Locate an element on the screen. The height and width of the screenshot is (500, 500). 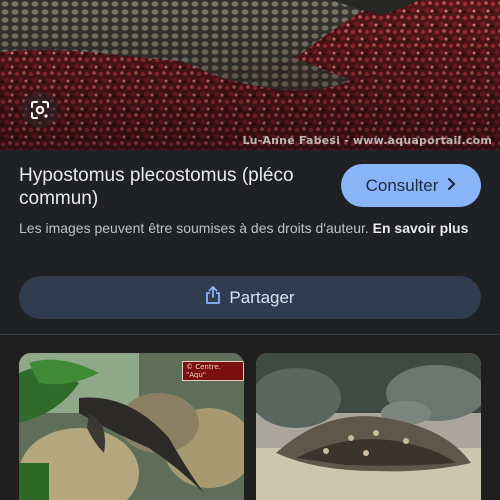
learn-more-link: En savoir plus is located at coordinates (421, 228).